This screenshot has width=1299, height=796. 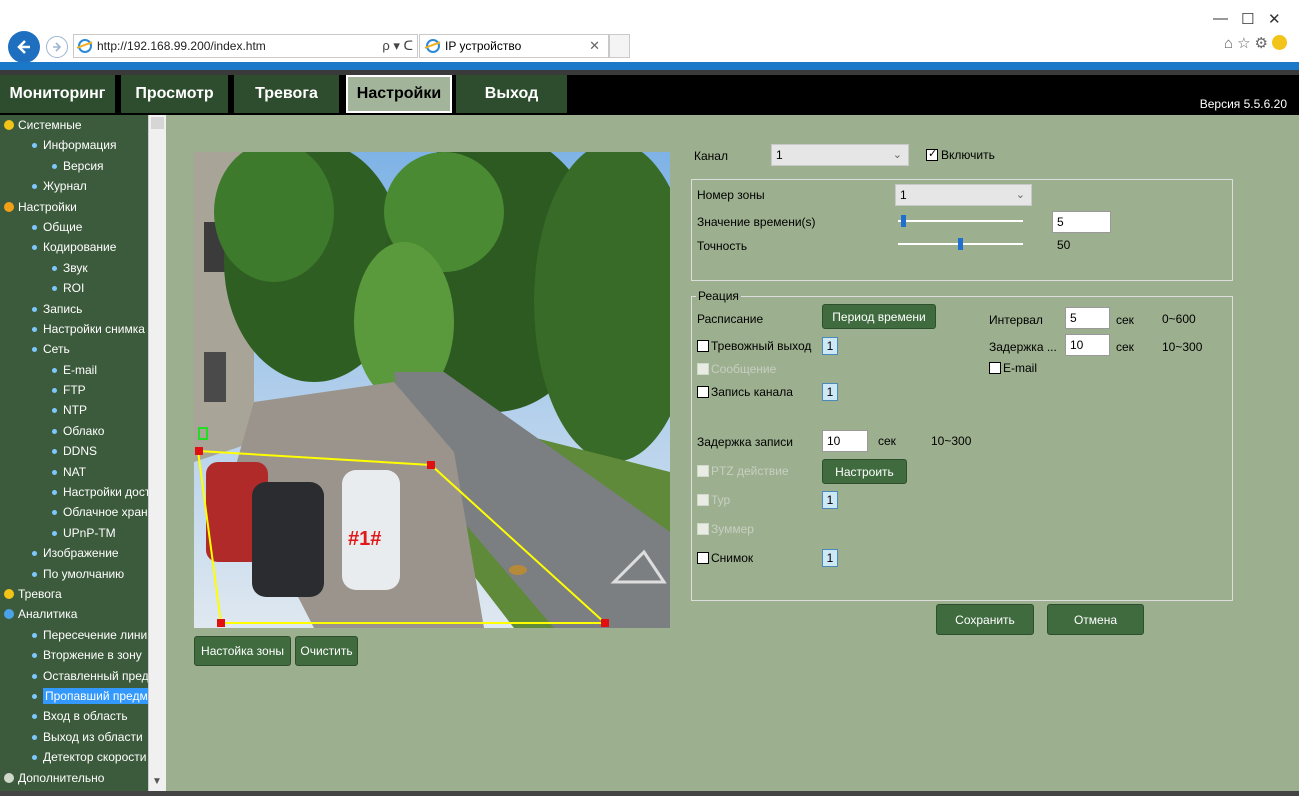 I want to click on scroll-down-icon: ▼, so click(x=157, y=781).